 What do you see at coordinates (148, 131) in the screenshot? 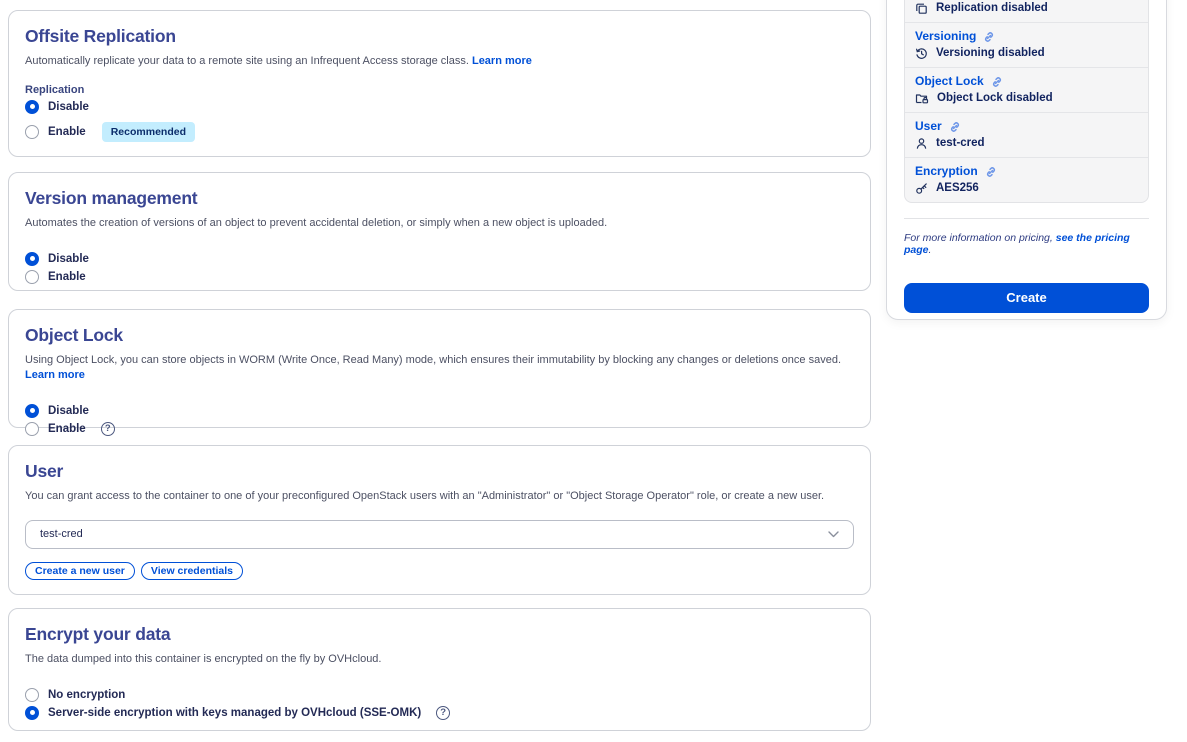
I see `recommended-badge: Recommended` at bounding box center [148, 131].